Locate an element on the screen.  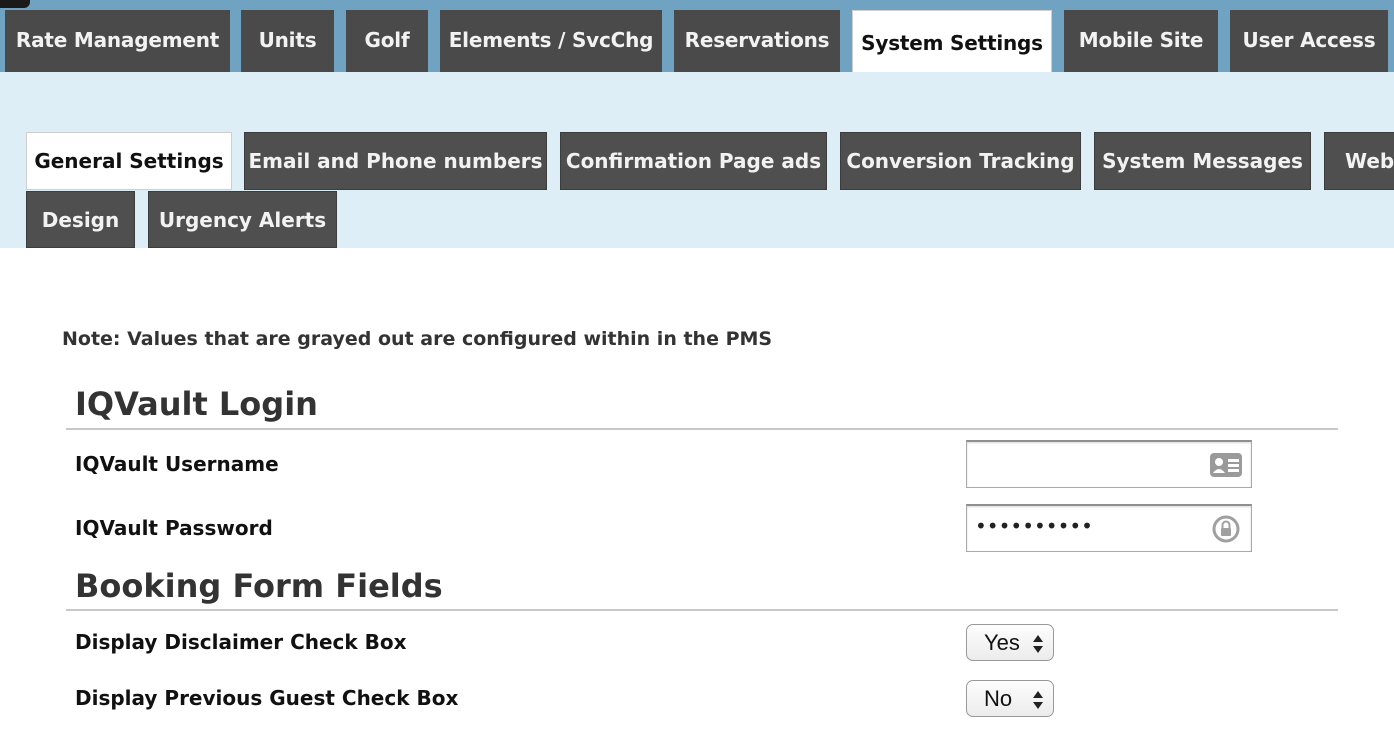
logo-fragment is located at coordinates (15, 4).